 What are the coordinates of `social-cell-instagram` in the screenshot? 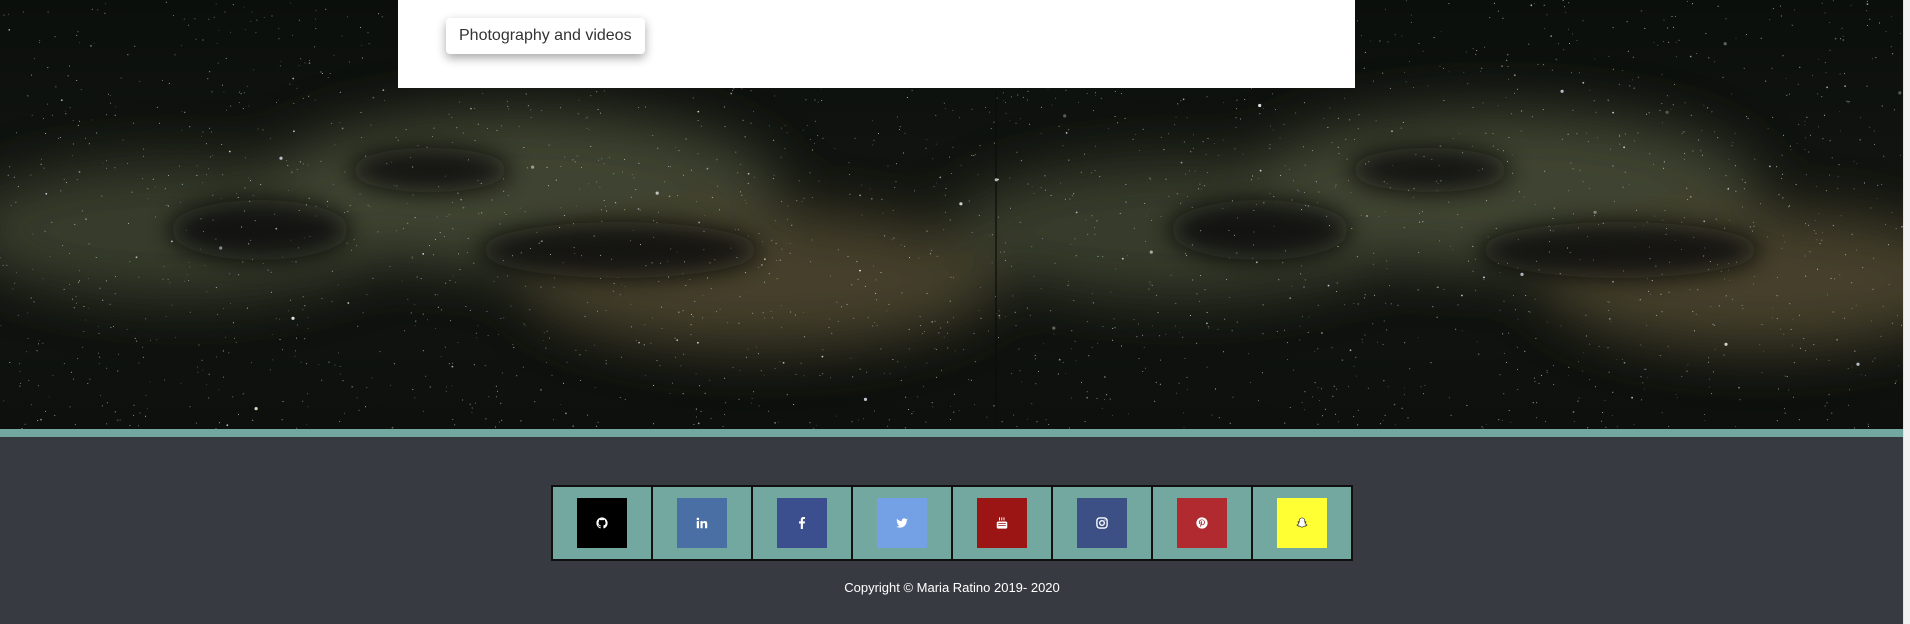 It's located at (1103, 523).